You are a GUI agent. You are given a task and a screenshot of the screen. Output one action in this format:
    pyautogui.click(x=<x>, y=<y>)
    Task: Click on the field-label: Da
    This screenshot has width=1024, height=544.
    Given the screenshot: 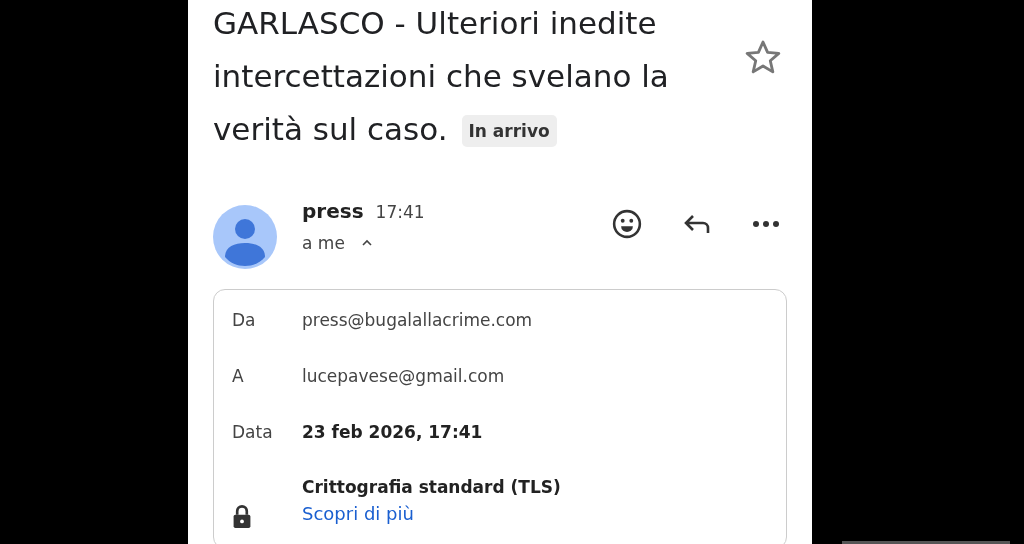 What is the action you would take?
    pyautogui.click(x=244, y=320)
    